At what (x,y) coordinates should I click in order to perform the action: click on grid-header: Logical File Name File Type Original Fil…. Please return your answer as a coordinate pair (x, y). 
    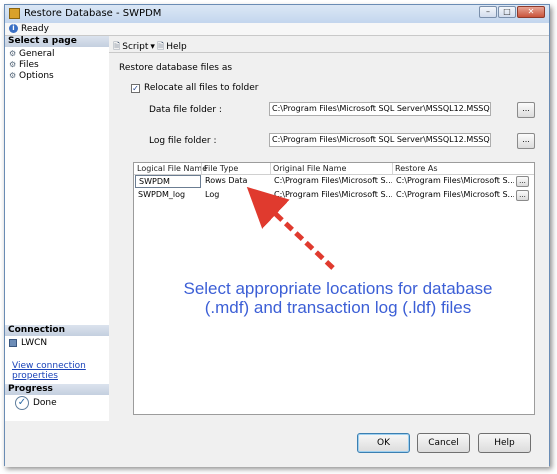
    Looking at the image, I should click on (334, 169).